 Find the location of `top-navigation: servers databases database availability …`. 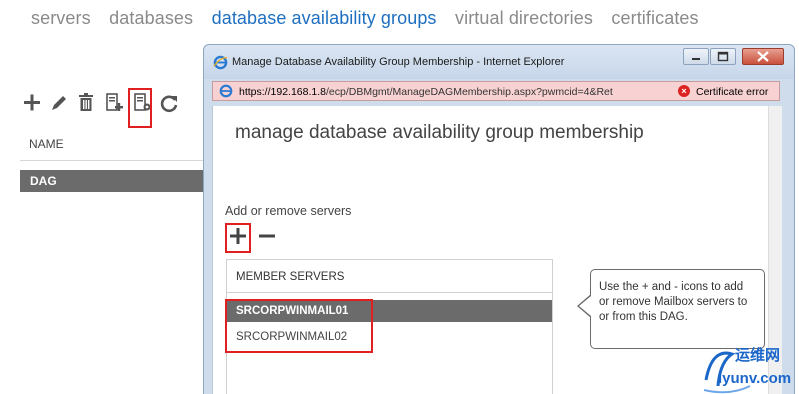

top-navigation: servers databases database availability … is located at coordinates (372, 21).